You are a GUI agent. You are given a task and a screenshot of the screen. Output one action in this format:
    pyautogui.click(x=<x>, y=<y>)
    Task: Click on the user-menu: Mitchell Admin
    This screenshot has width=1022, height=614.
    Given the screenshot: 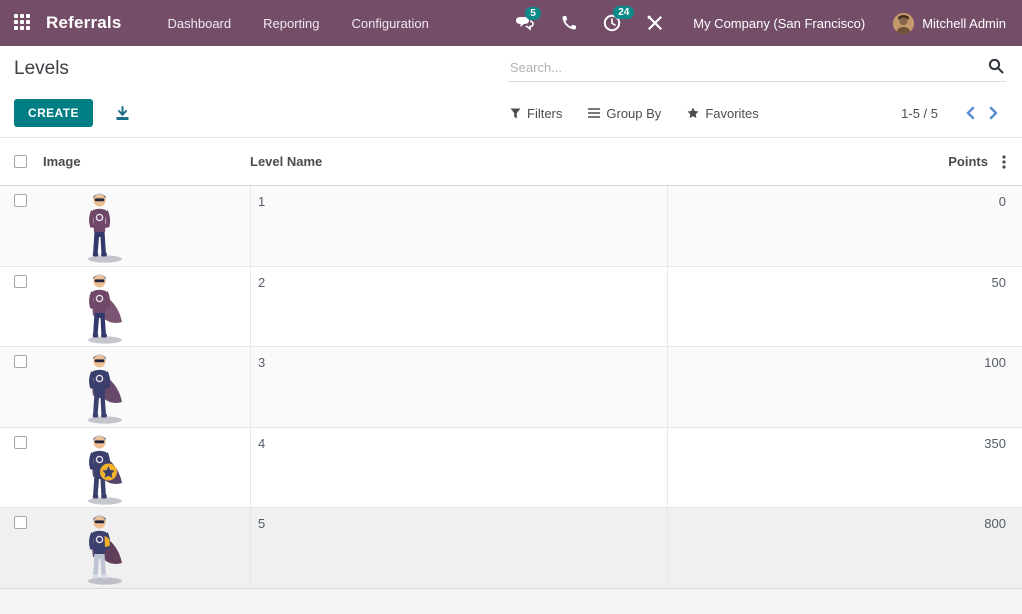 What is the action you would take?
    pyautogui.click(x=949, y=23)
    